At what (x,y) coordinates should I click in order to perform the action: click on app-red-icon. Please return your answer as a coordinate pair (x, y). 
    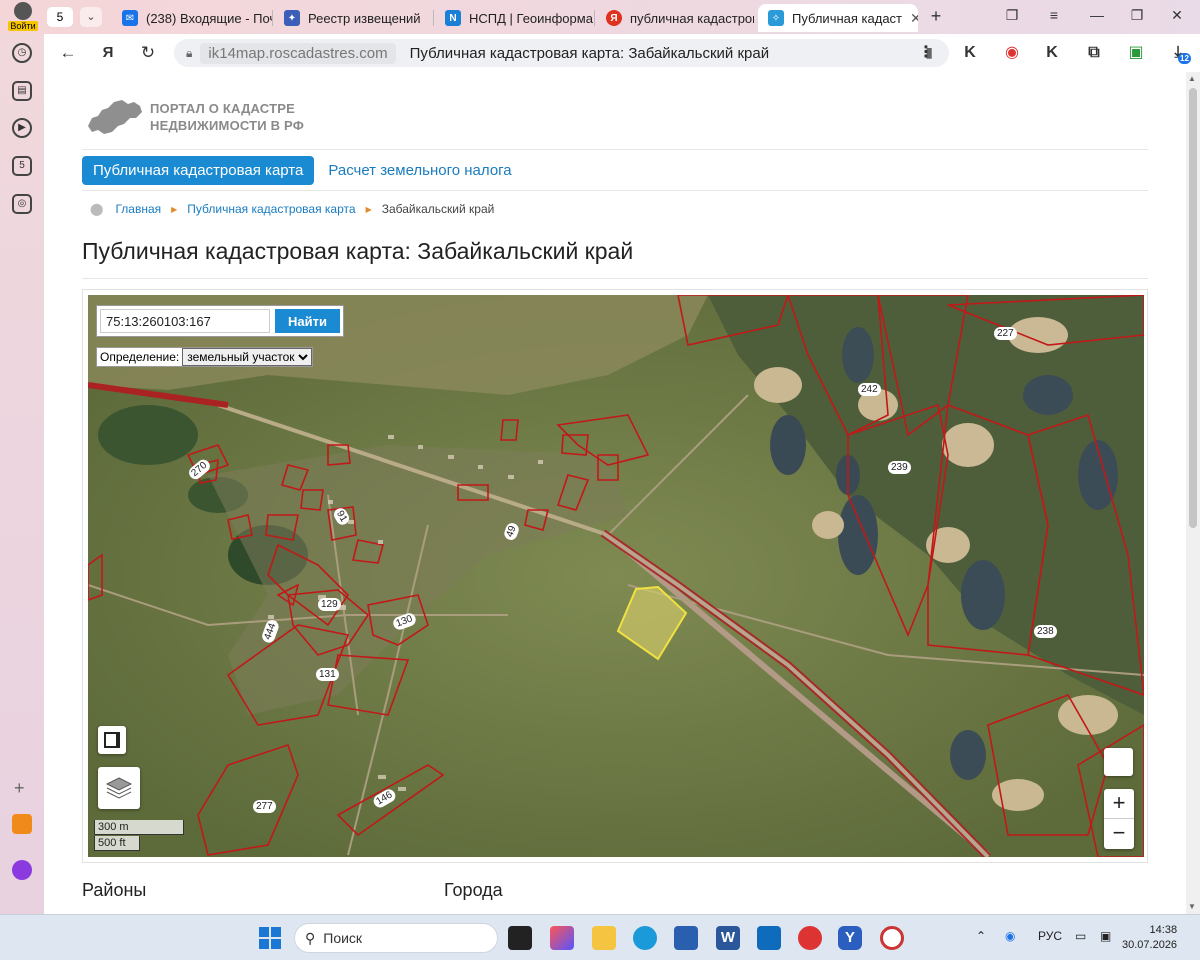
    Looking at the image, I should click on (810, 938).